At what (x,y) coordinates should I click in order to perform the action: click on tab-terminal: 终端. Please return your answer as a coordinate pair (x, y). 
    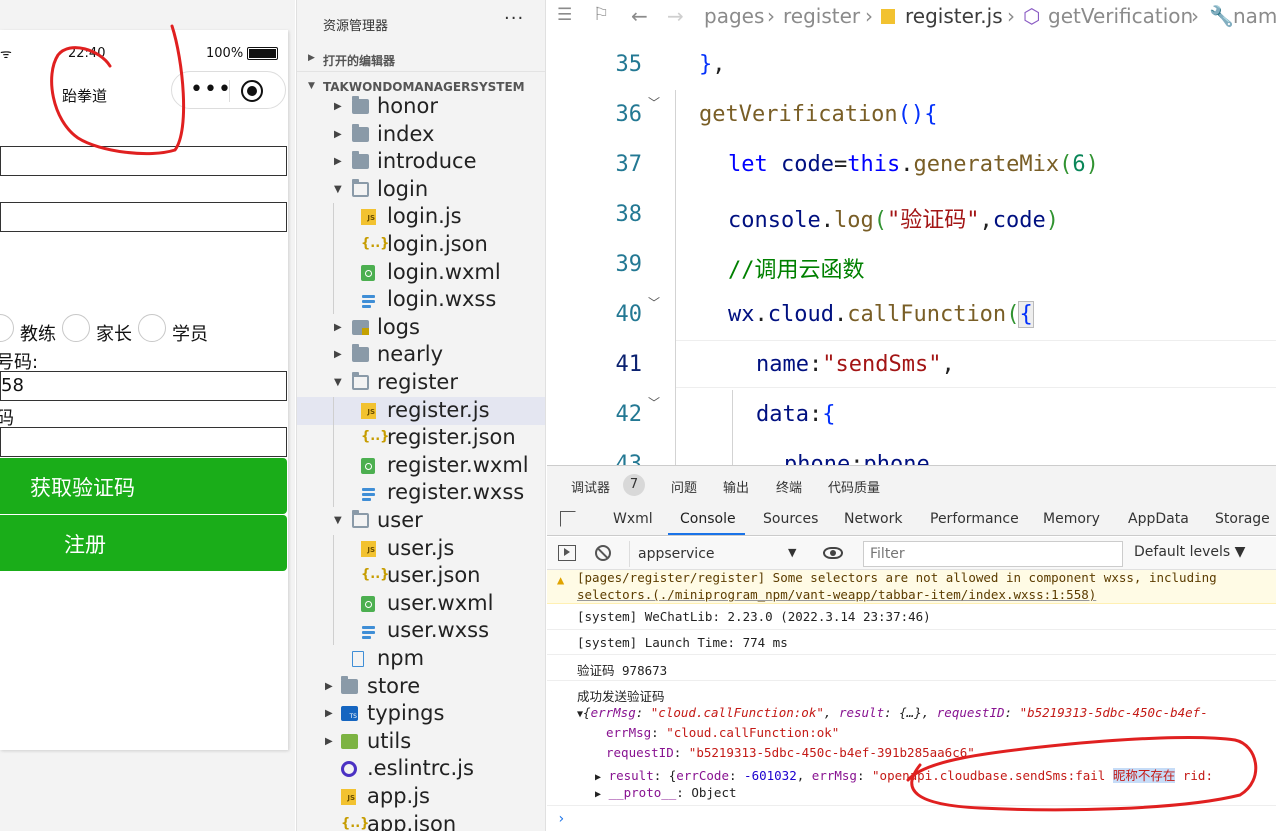
    Looking at the image, I should click on (789, 486).